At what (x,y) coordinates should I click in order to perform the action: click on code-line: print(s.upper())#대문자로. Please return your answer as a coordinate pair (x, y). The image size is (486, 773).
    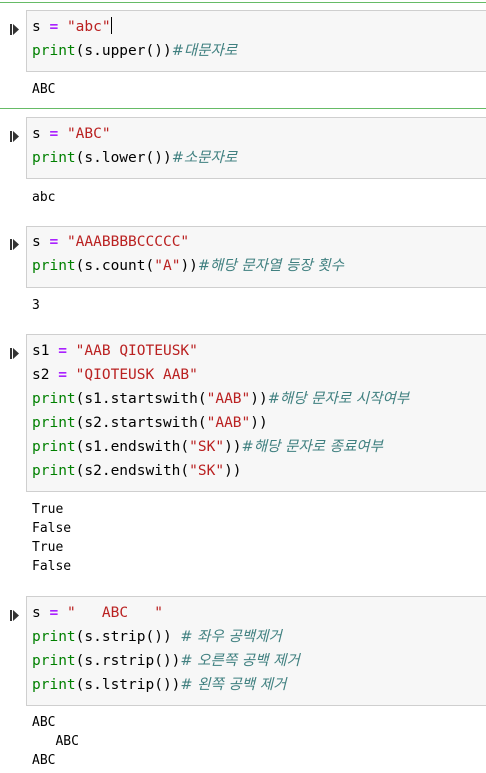
    Looking at the image, I should click on (134, 51).